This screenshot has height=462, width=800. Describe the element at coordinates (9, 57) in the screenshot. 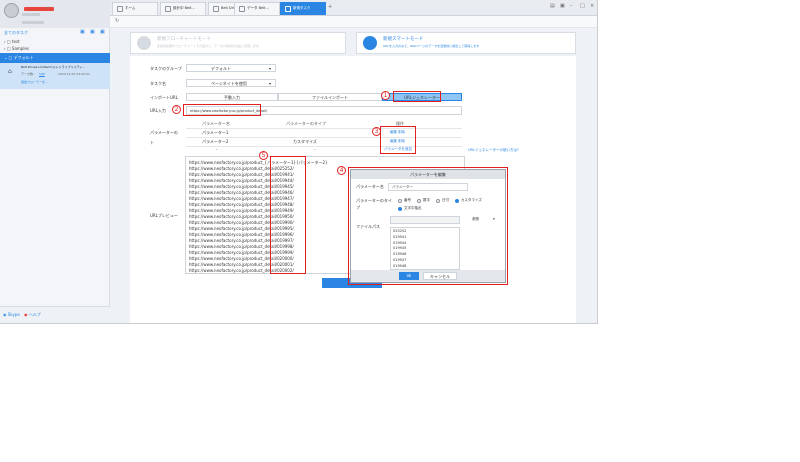

I see `chevron-down-icon: ⌄ □` at that location.